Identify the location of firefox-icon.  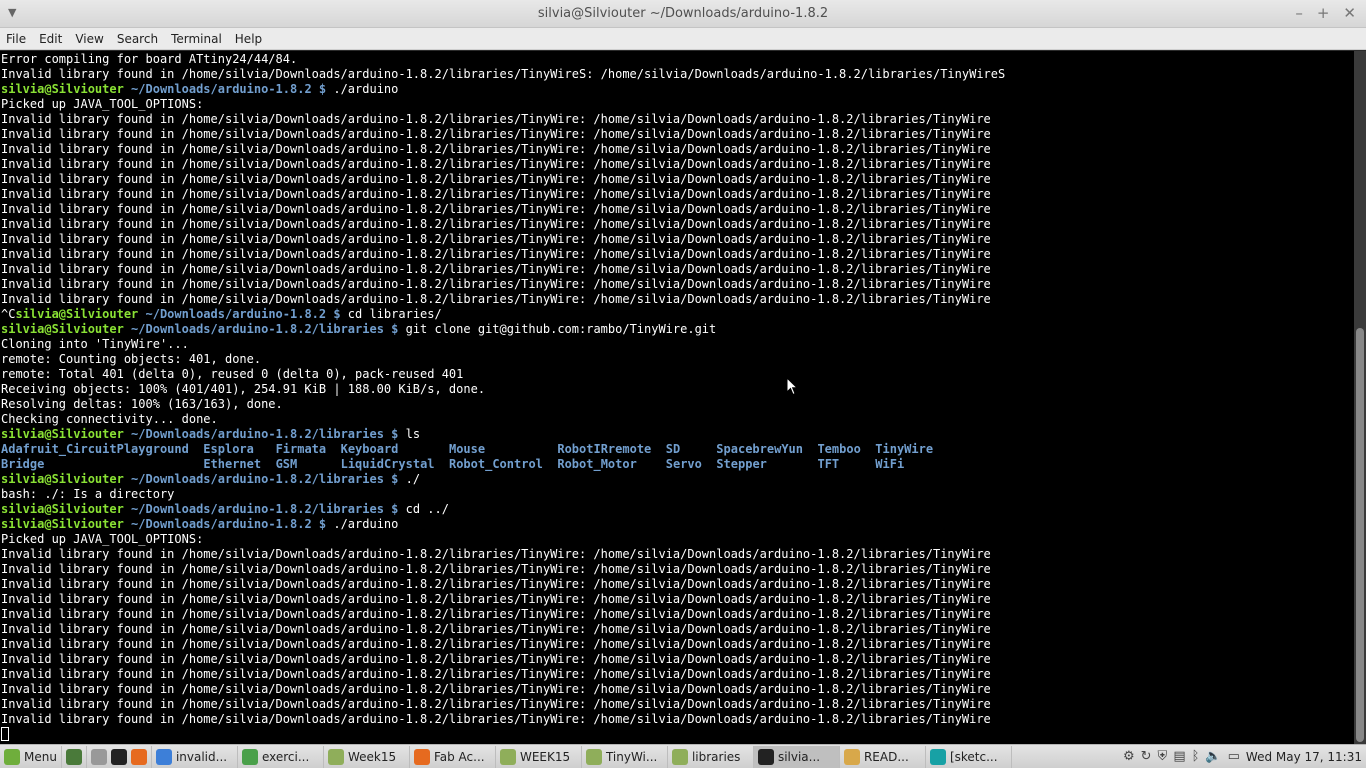
(138, 756).